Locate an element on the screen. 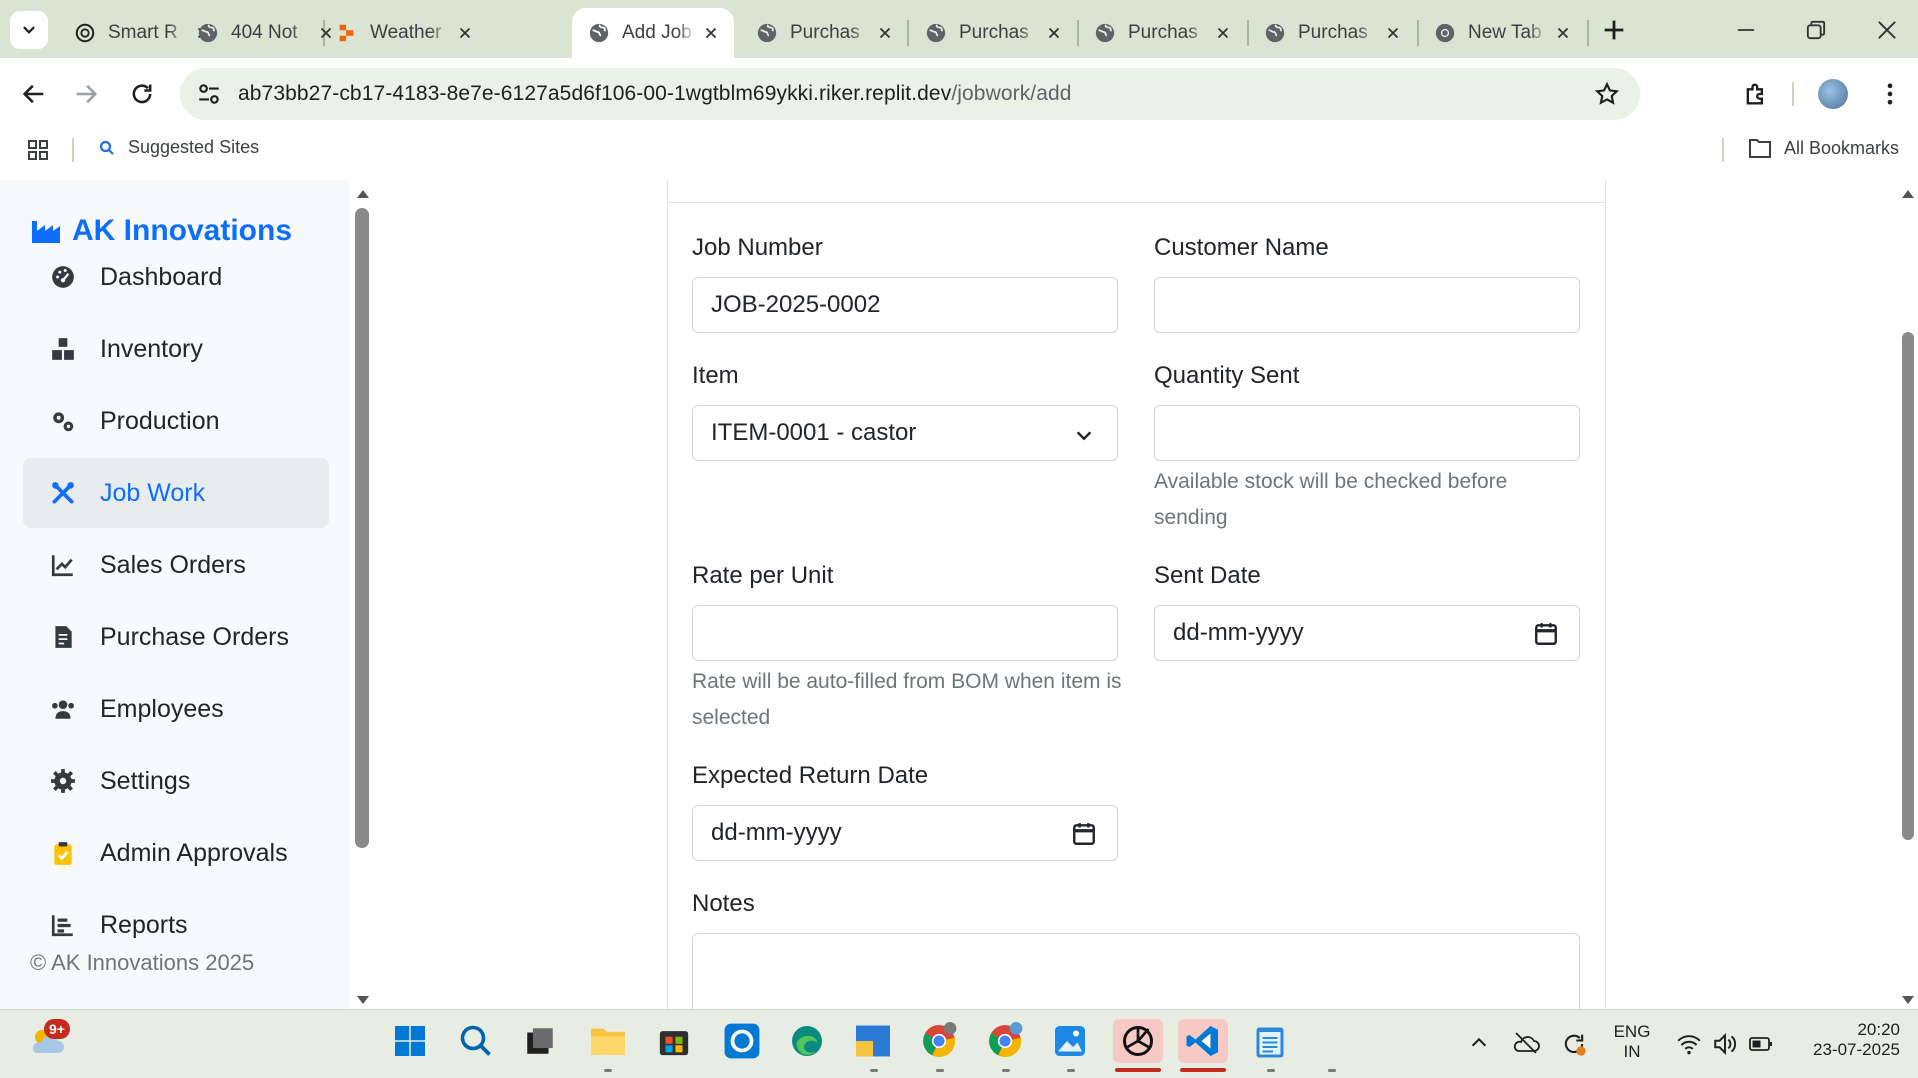 The height and width of the screenshot is (1078, 1918). notepad-icon is located at coordinates (1270, 1042).